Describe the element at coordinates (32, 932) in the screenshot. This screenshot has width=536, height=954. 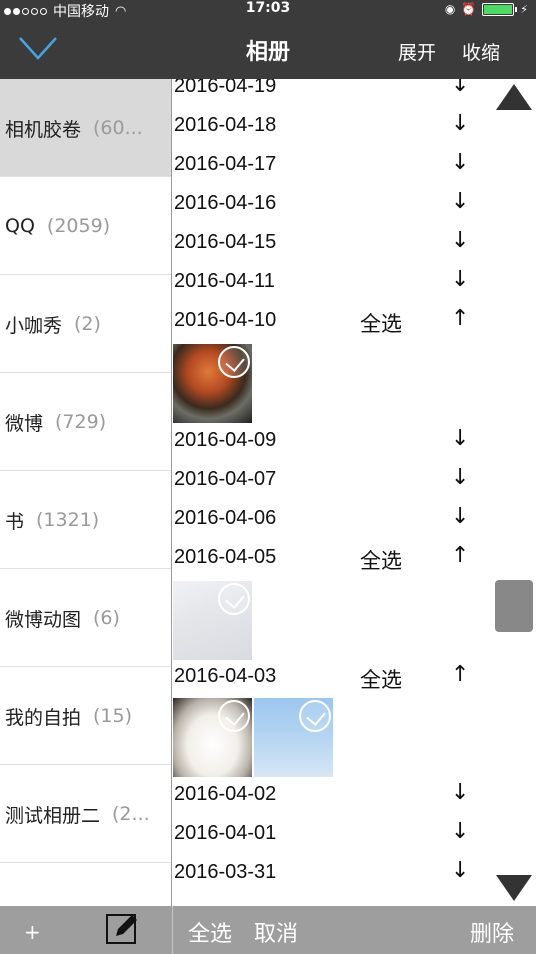
I see `add-album-button: +` at that location.